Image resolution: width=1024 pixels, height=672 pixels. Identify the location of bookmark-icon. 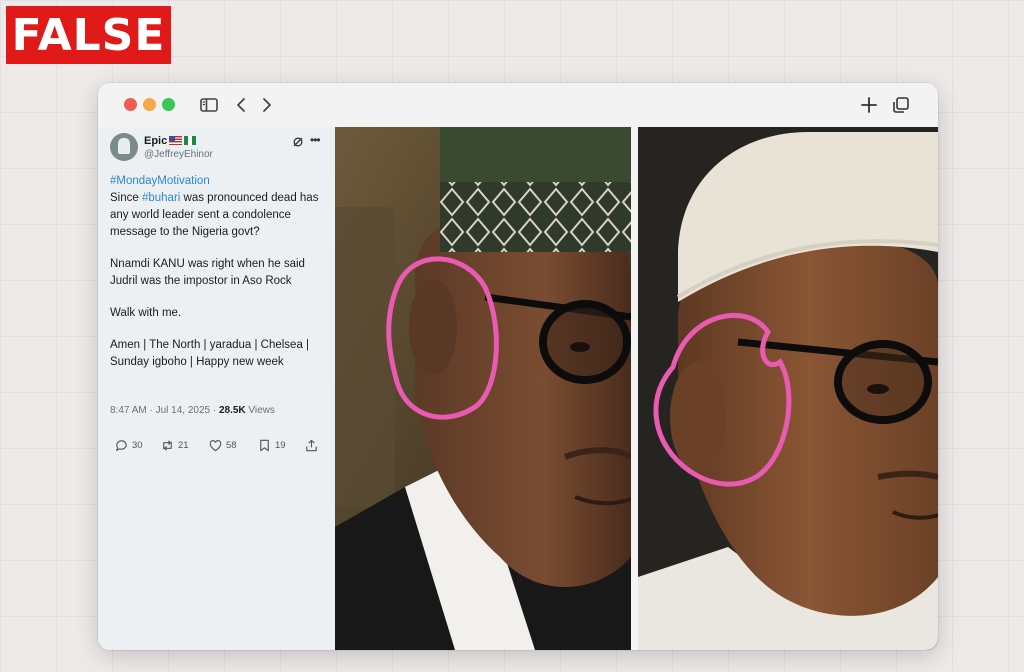
(264, 445).